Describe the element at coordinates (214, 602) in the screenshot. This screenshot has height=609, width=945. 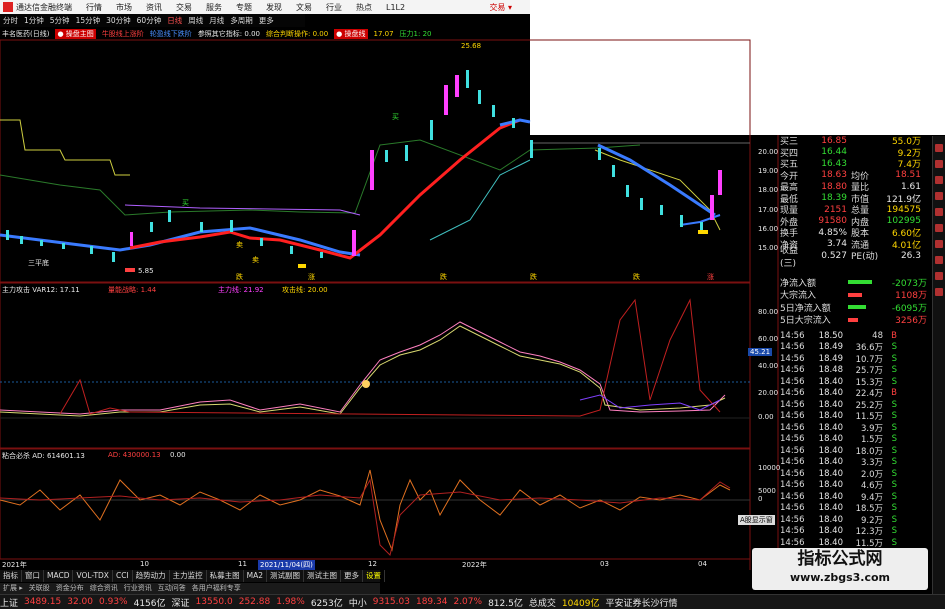
I see `index-value: 13550.0` at that location.